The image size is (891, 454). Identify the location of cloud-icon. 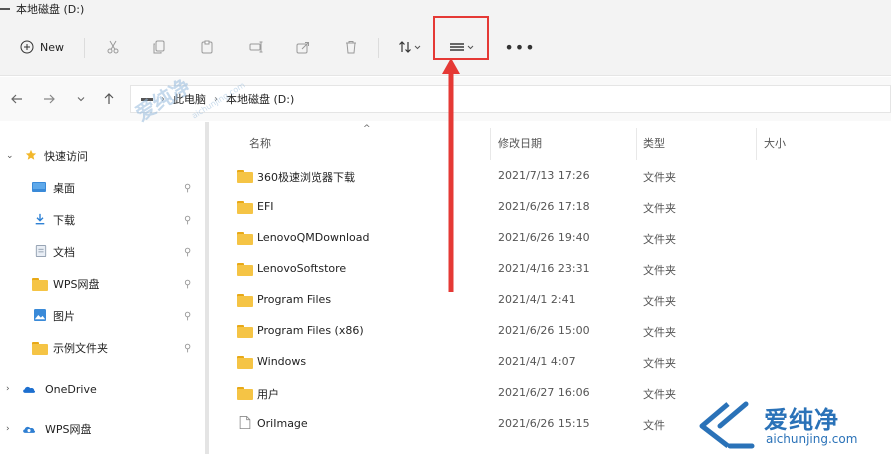
(29, 429).